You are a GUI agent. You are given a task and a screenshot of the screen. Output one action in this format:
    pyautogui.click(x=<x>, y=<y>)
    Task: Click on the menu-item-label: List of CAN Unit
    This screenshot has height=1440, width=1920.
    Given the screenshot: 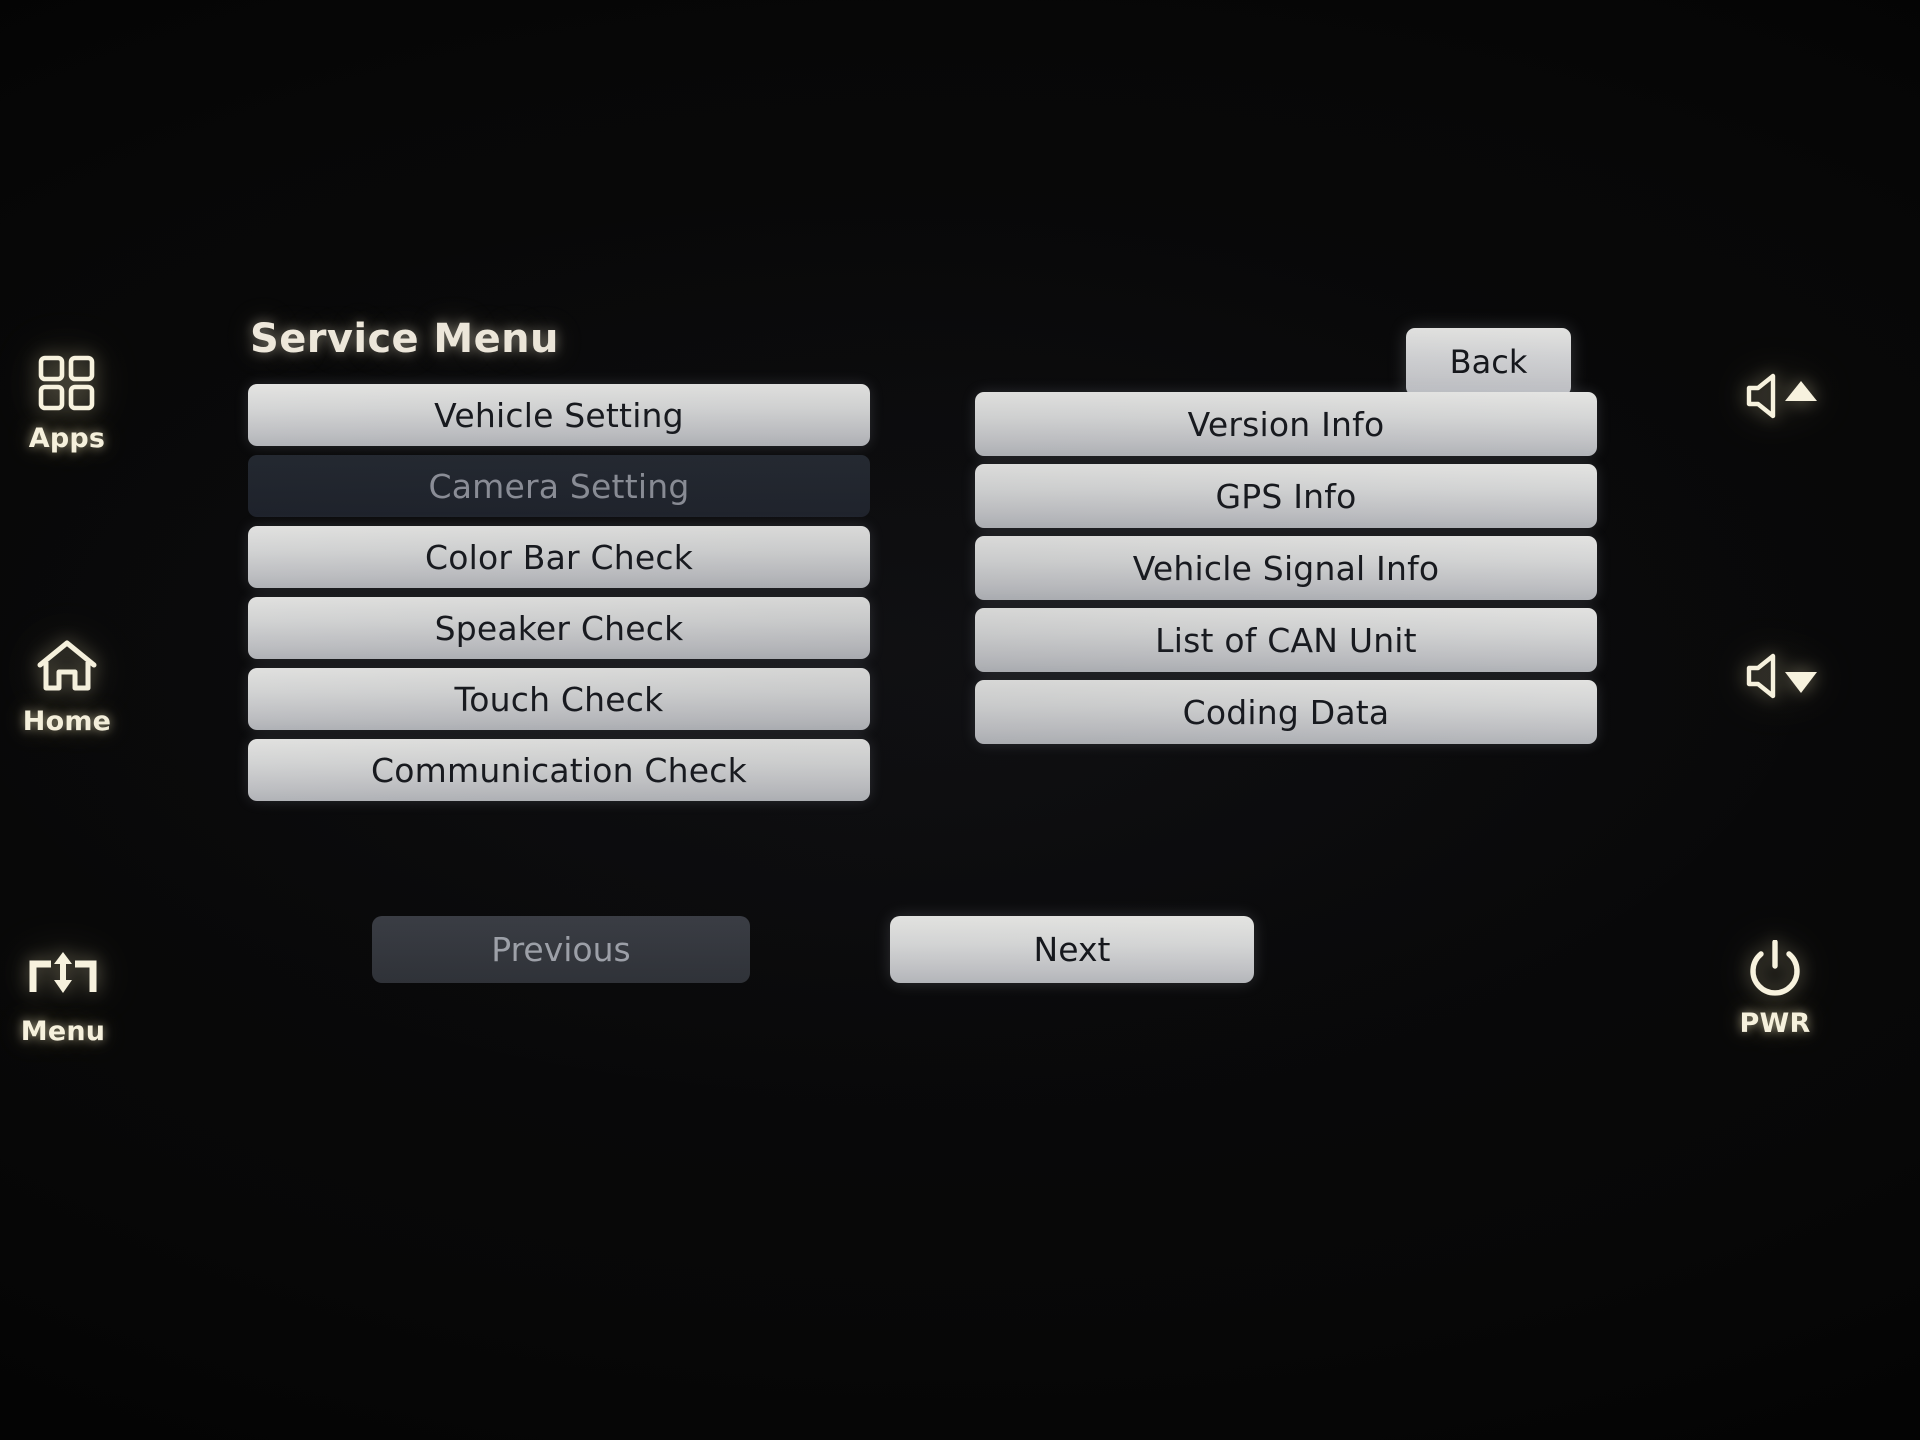 What is the action you would take?
    pyautogui.click(x=1286, y=640)
    